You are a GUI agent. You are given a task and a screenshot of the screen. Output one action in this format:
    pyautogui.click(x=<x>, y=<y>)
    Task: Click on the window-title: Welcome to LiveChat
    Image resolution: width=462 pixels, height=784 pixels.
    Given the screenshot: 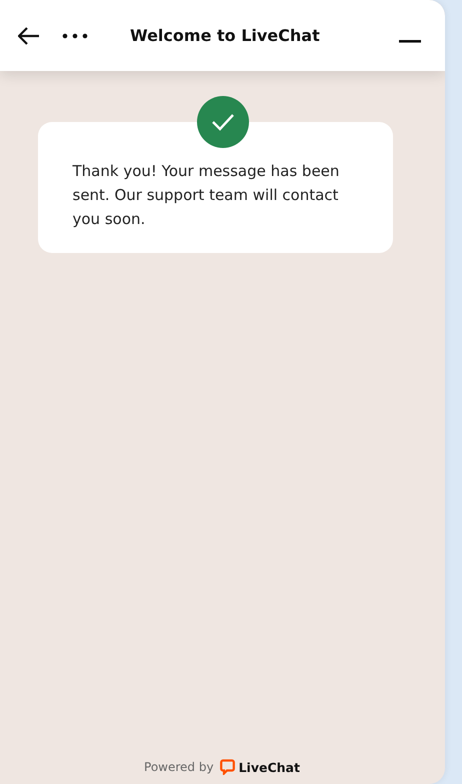 What is the action you would take?
    pyautogui.click(x=225, y=35)
    